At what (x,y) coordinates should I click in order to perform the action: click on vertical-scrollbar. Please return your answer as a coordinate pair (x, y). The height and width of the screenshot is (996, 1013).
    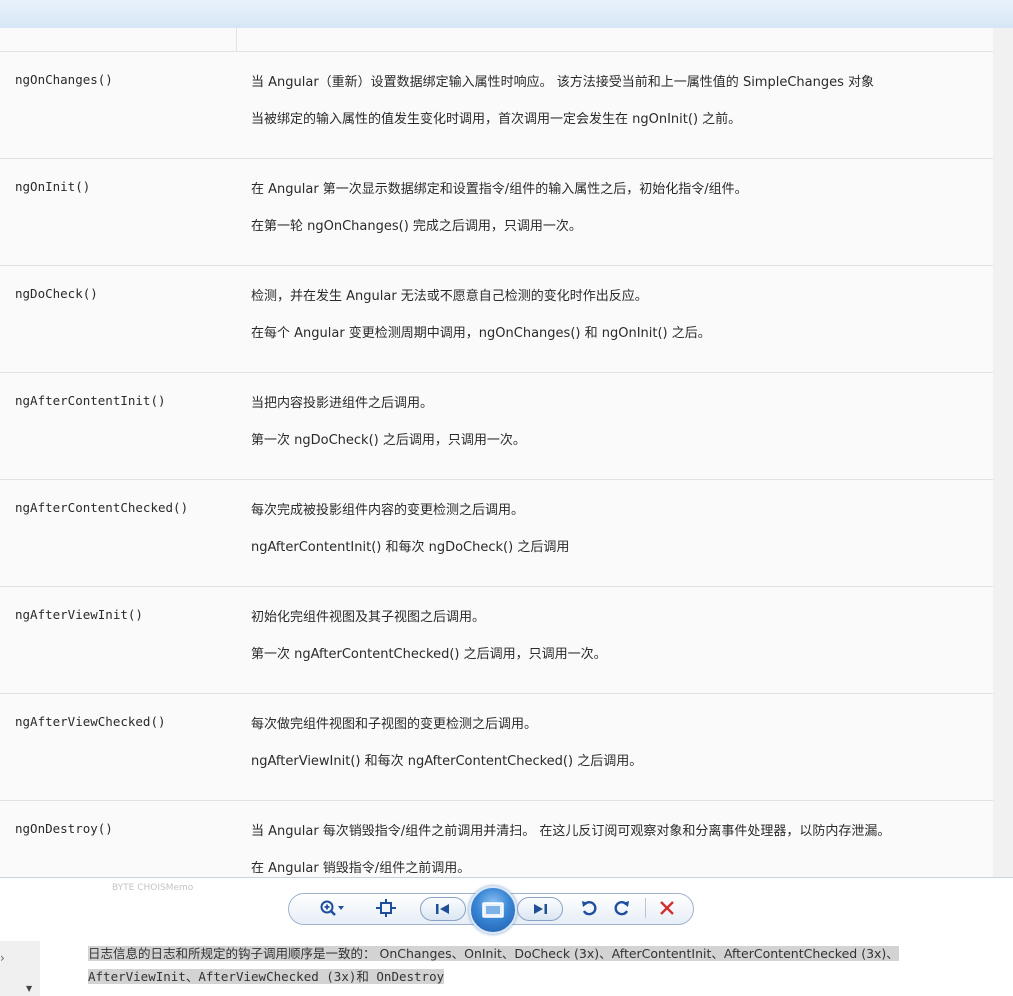
    Looking at the image, I should click on (1003, 452).